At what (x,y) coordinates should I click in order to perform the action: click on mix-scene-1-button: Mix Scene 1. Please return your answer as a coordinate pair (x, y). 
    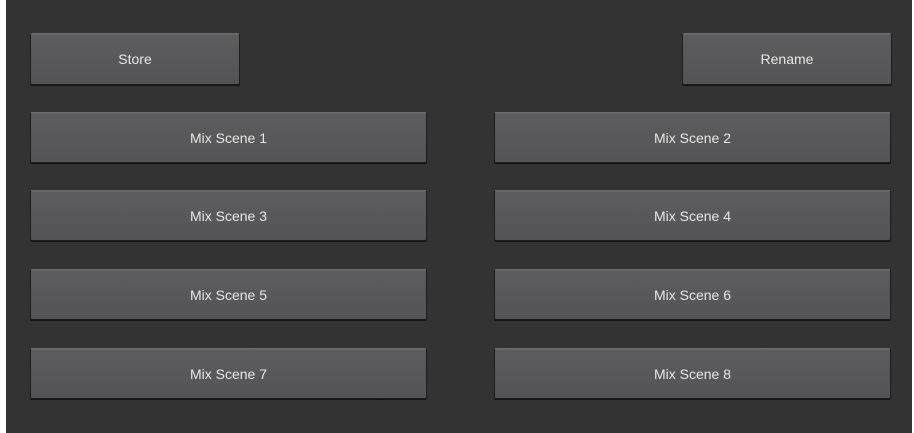
    Looking at the image, I should click on (228, 137).